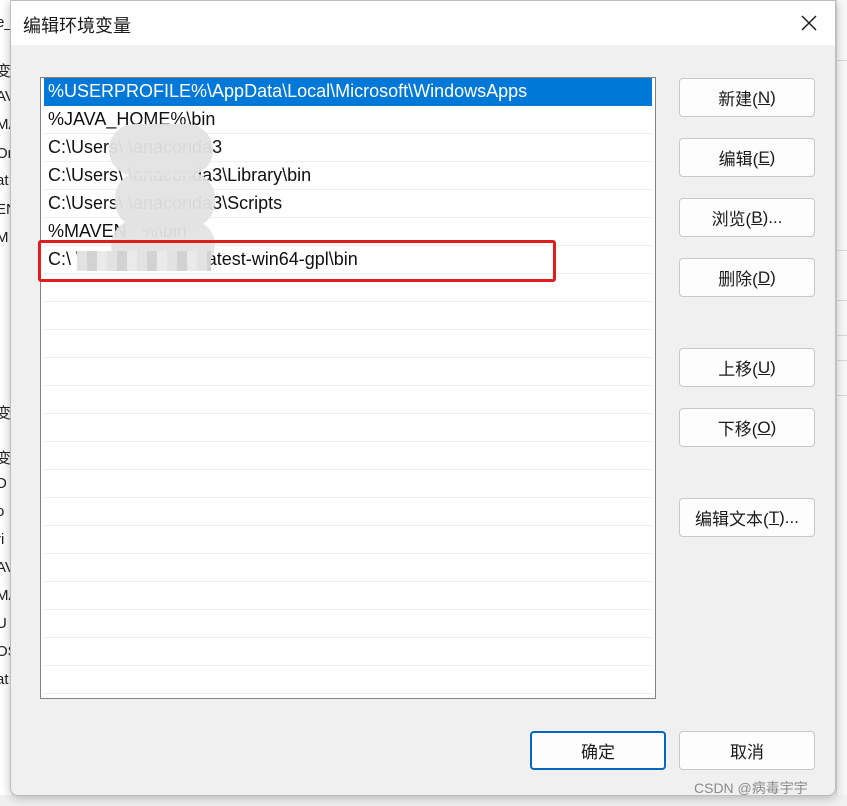  What do you see at coordinates (3, 483) in the screenshot?
I see `background-fragment: D` at bounding box center [3, 483].